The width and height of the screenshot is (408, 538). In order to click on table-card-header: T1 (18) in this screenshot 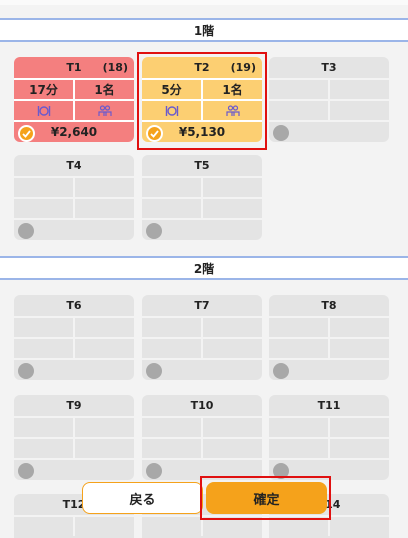, I will do `click(74, 67)`.